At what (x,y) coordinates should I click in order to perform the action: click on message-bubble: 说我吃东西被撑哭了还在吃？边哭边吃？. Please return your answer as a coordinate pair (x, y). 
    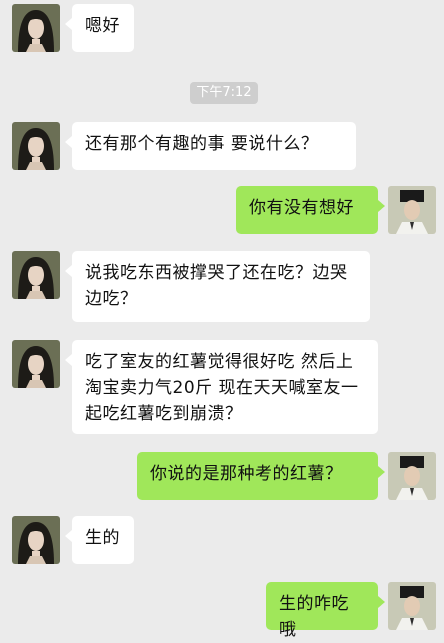
    Looking at the image, I should click on (217, 286).